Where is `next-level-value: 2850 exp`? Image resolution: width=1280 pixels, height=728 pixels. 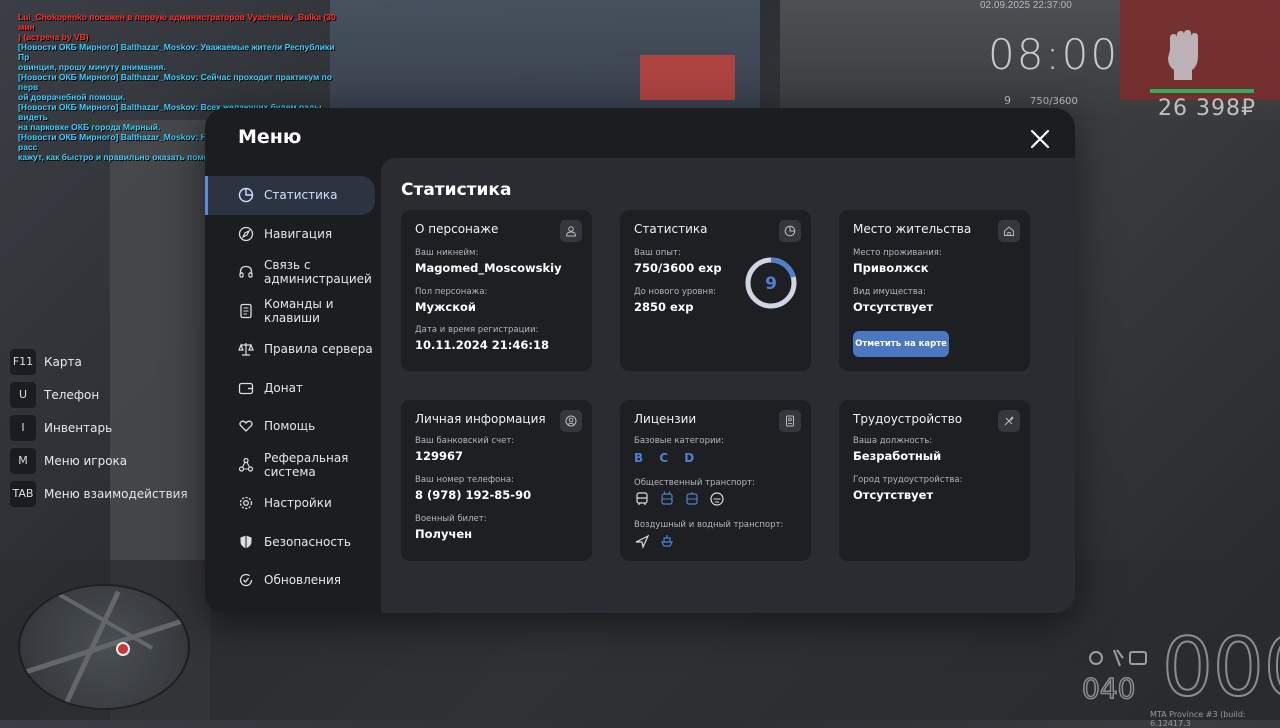
next-level-value: 2850 exp is located at coordinates (664, 307).